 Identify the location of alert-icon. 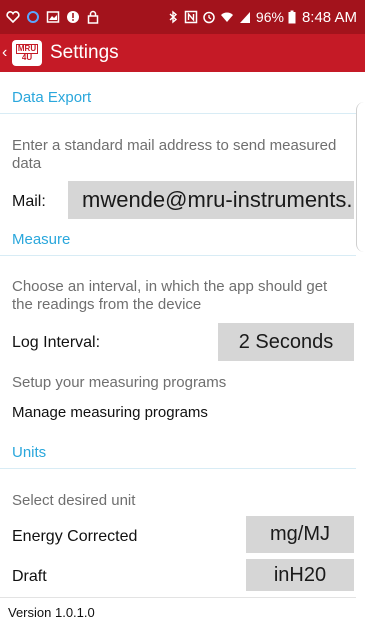
(73, 17).